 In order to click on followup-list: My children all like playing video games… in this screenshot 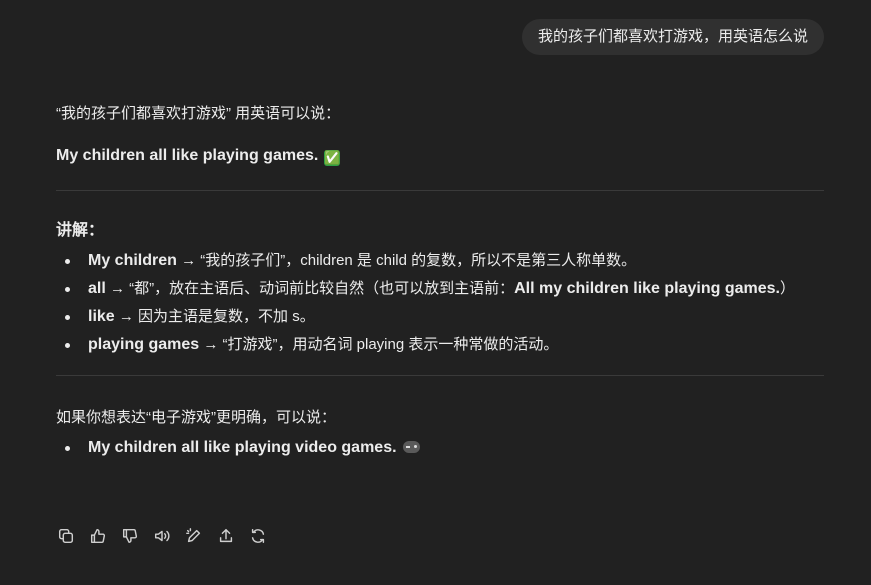, I will do `click(440, 448)`.